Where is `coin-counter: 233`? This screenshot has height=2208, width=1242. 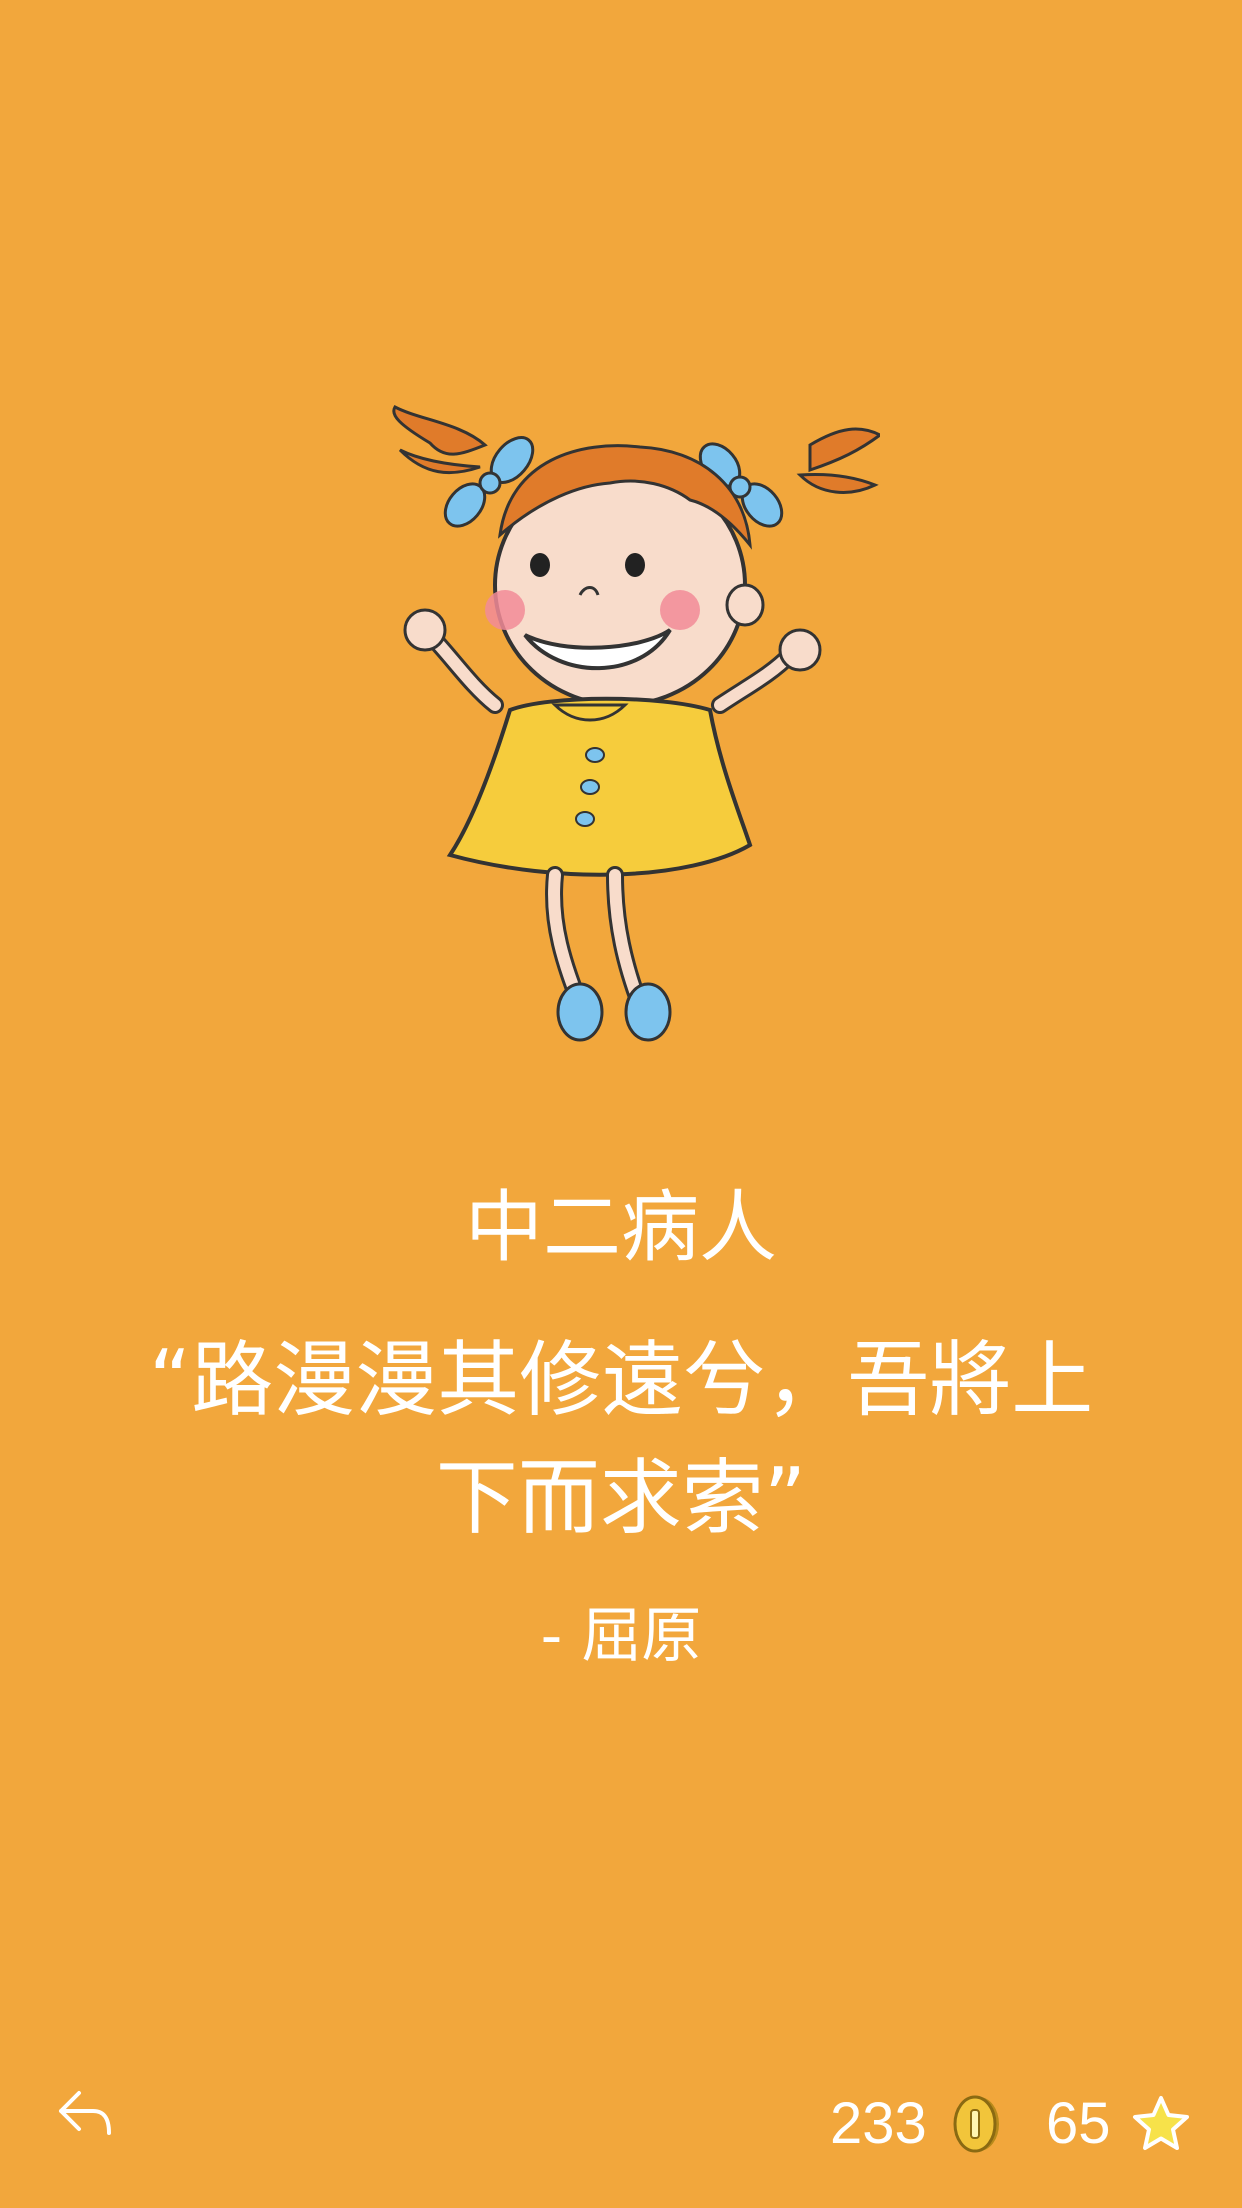
coin-counter: 233 is located at coordinates (918, 2124).